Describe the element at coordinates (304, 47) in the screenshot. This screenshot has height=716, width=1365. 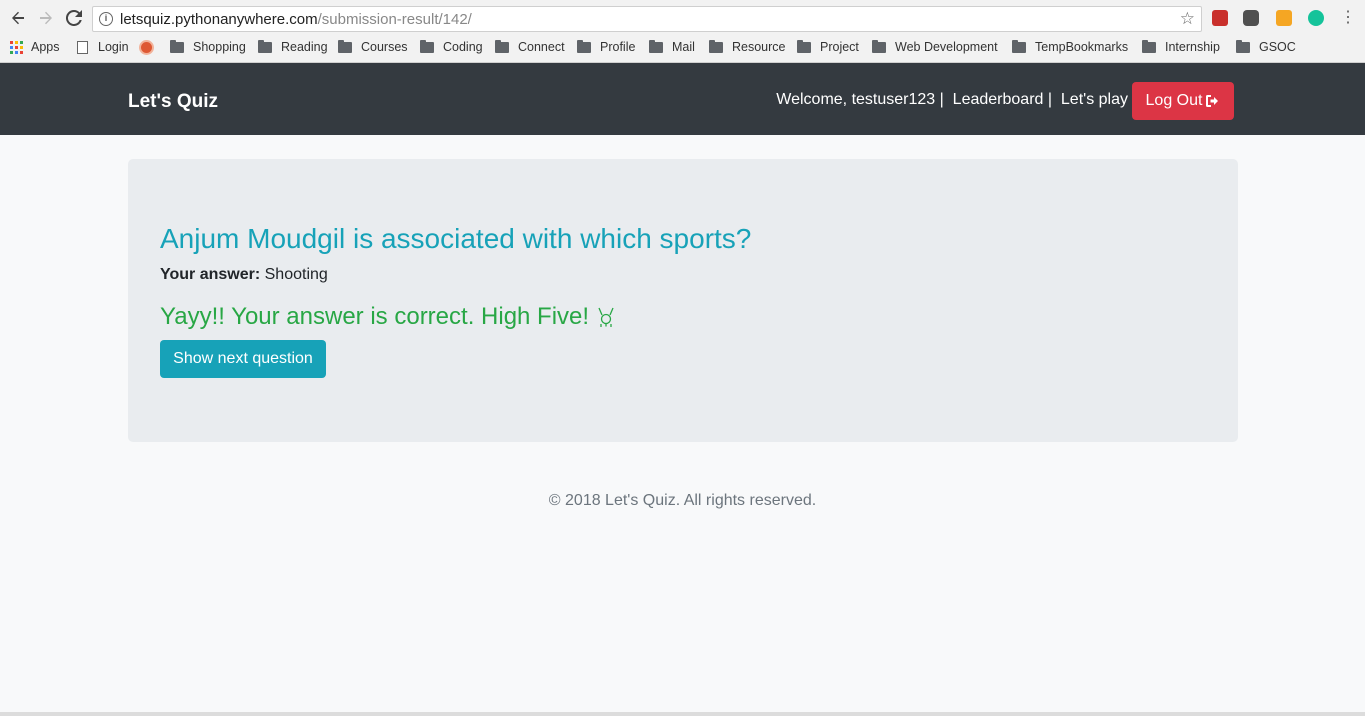
I see `bookmark-label: Reading` at that location.